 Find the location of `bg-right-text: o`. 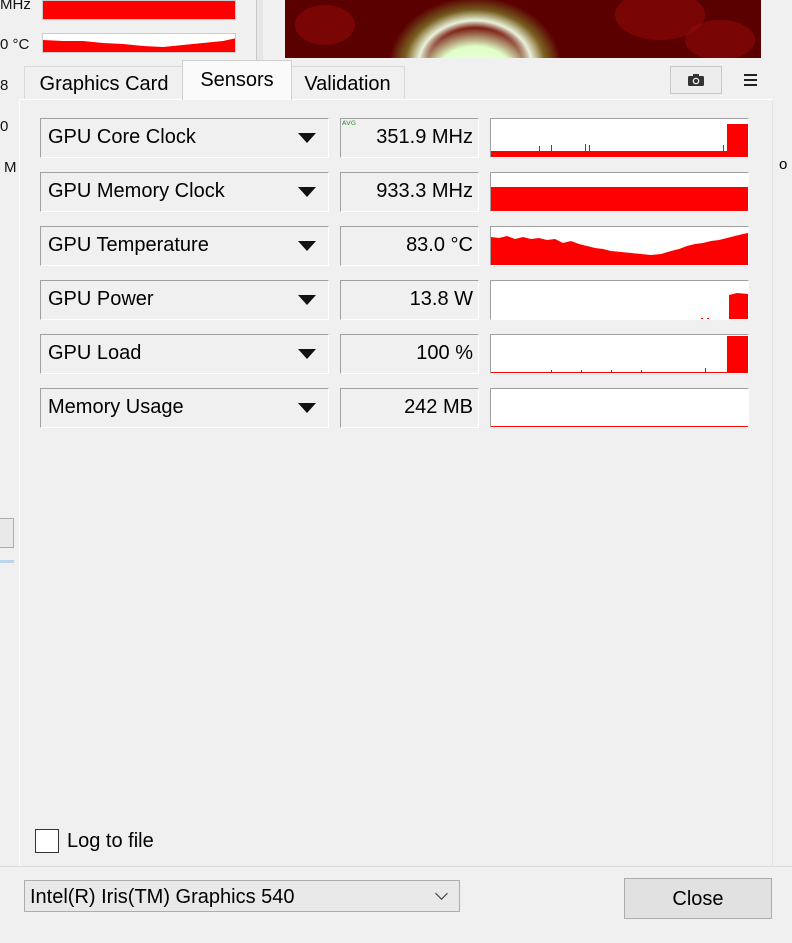

bg-right-text: o is located at coordinates (783, 164).